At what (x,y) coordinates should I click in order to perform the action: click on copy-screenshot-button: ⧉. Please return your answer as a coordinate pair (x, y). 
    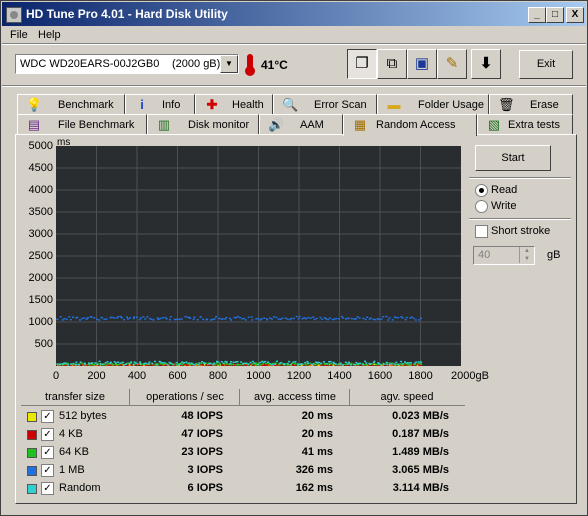
    Looking at the image, I should click on (392, 64).